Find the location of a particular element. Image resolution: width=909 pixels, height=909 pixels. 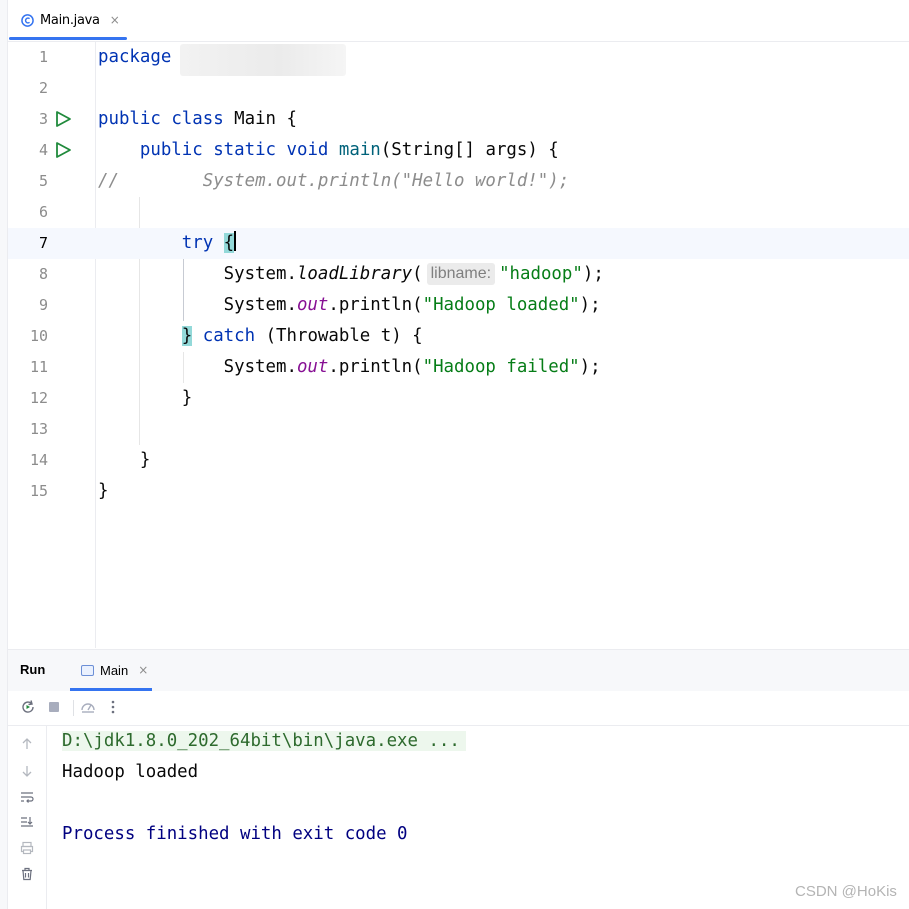

line-number: 3 is located at coordinates (43, 119).